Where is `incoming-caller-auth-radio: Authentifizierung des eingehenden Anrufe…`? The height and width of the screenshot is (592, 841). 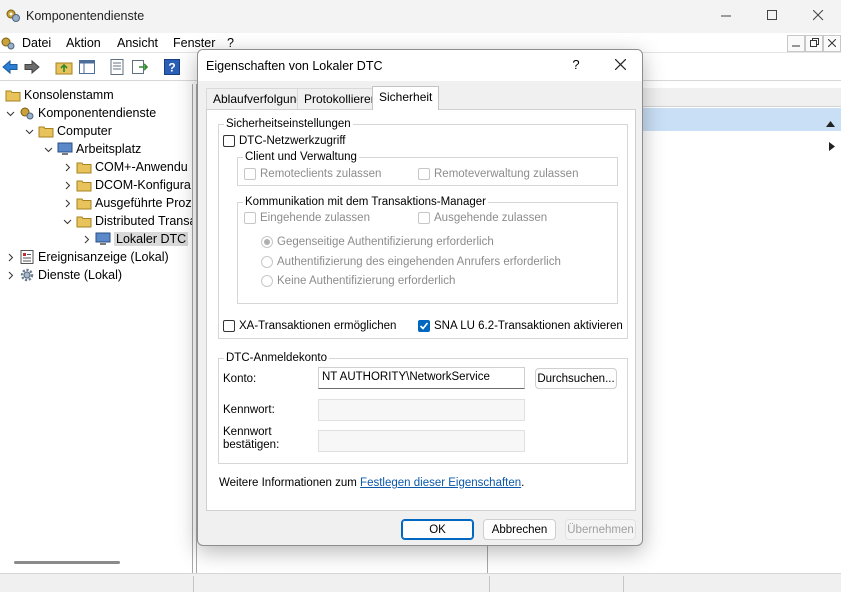
incoming-caller-auth-radio: Authentifizierung des eingehenden Anrufe… is located at coordinates (411, 262).